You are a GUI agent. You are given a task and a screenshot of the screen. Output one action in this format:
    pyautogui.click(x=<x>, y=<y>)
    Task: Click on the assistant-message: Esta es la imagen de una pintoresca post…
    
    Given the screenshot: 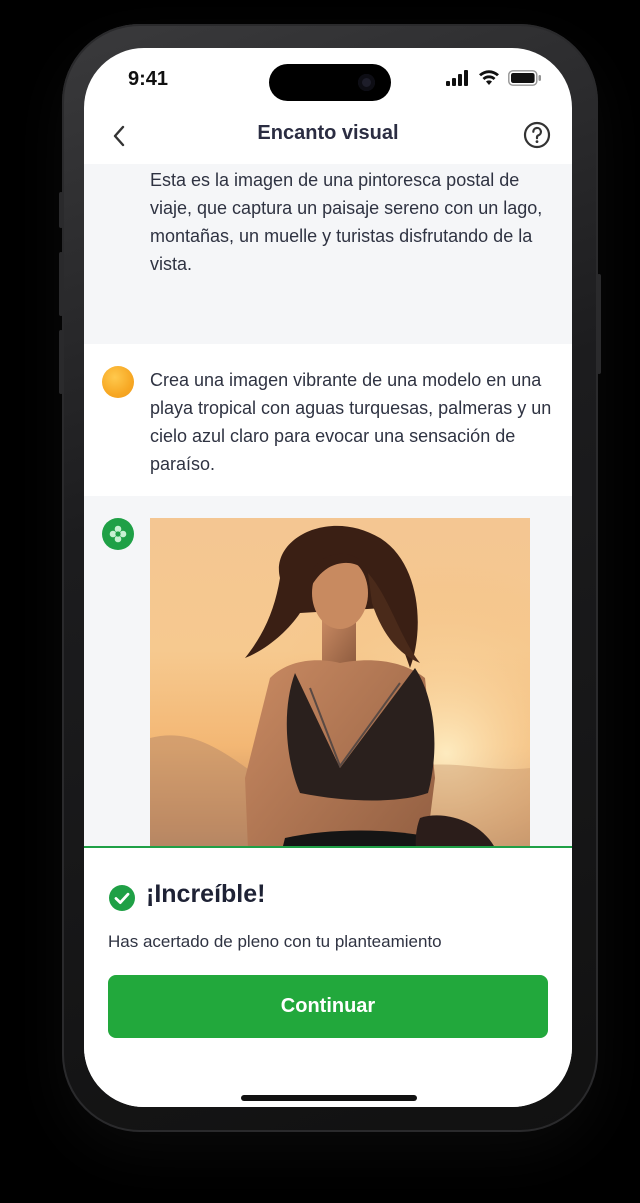 What is the action you would take?
    pyautogui.click(x=328, y=254)
    